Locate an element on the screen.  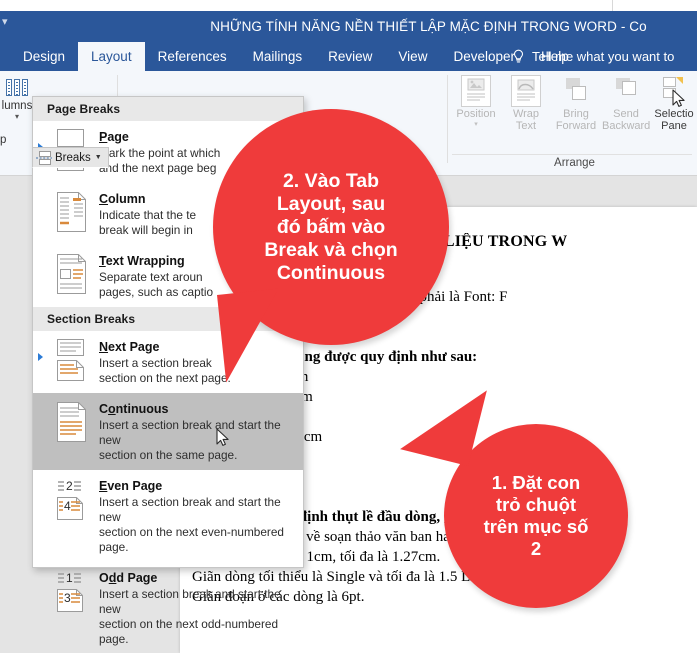
wrap-text-label-2: Text is located at coordinates (526, 126).